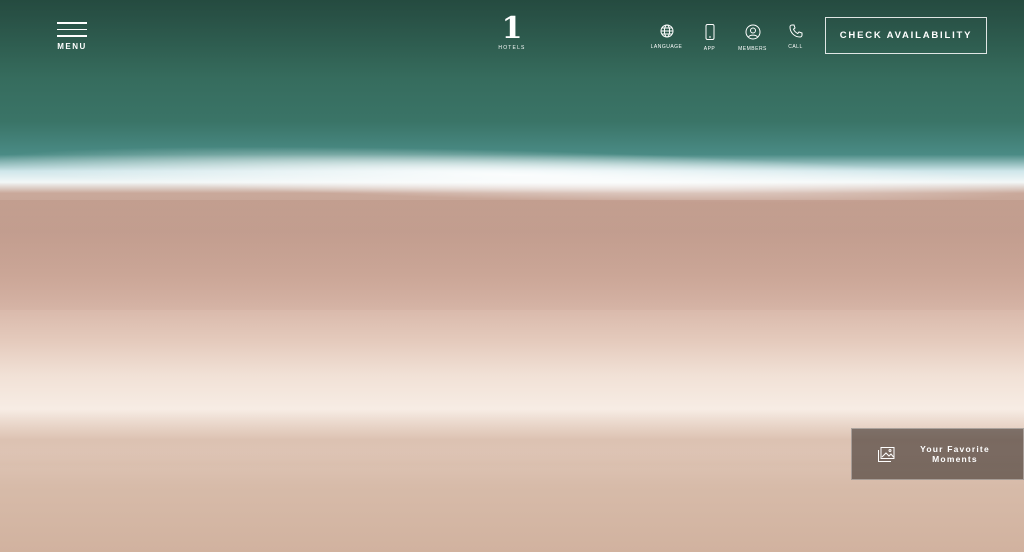  Describe the element at coordinates (795, 31) in the screenshot. I see `phone-icon` at that location.